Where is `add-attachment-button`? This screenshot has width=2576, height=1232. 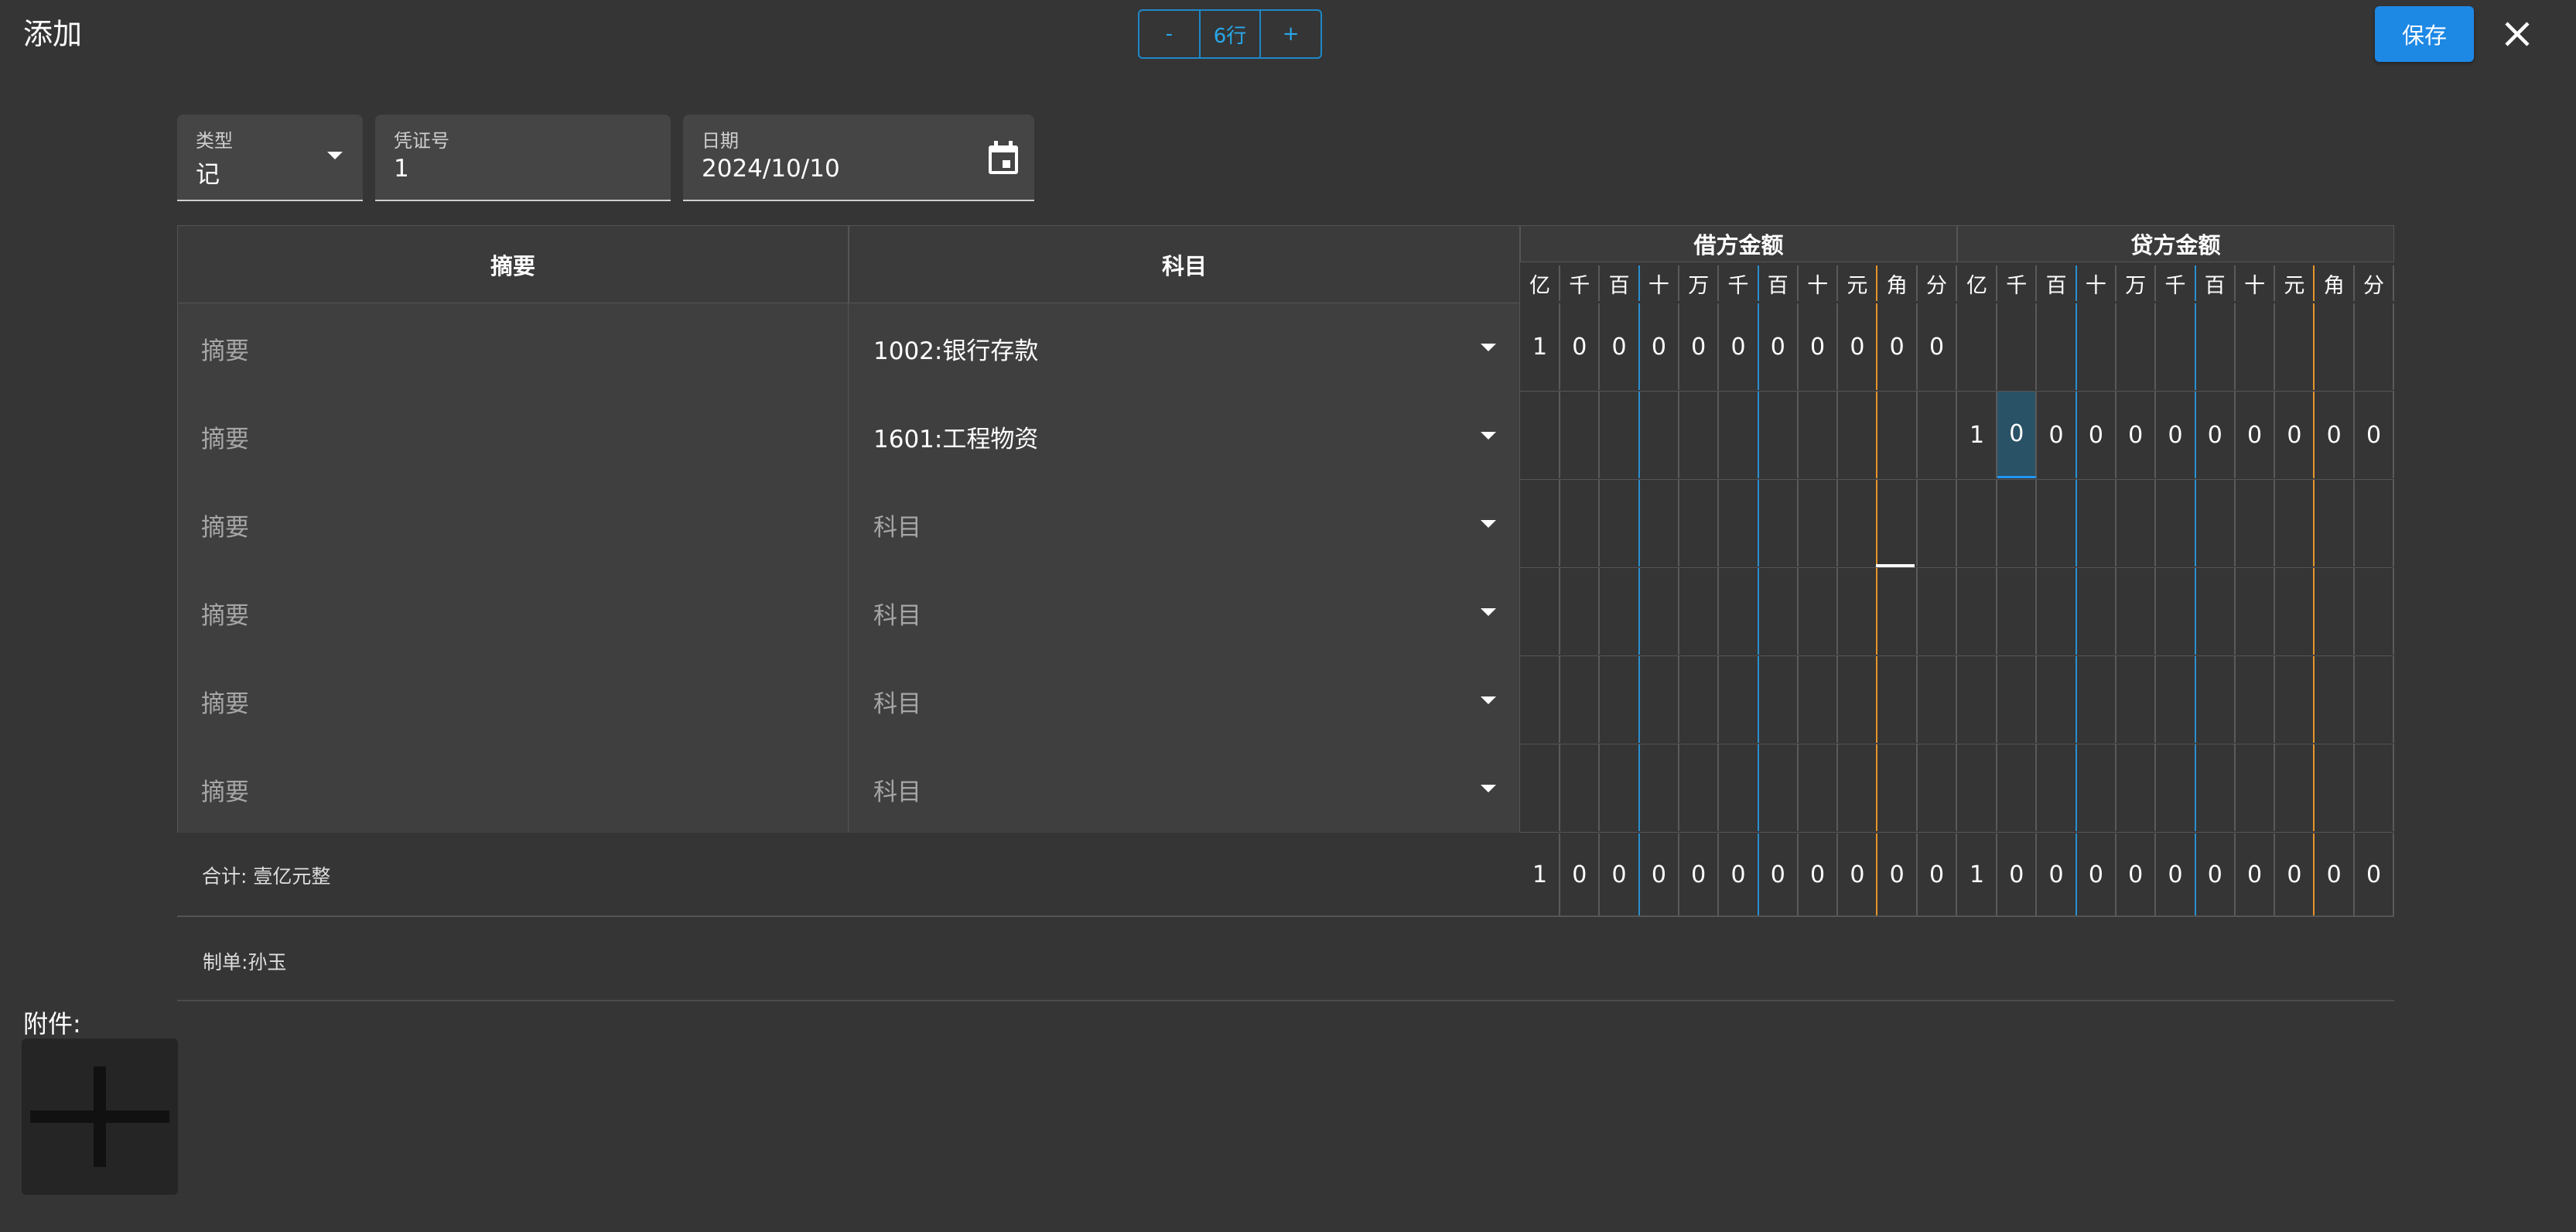 add-attachment-button is located at coordinates (100, 1117).